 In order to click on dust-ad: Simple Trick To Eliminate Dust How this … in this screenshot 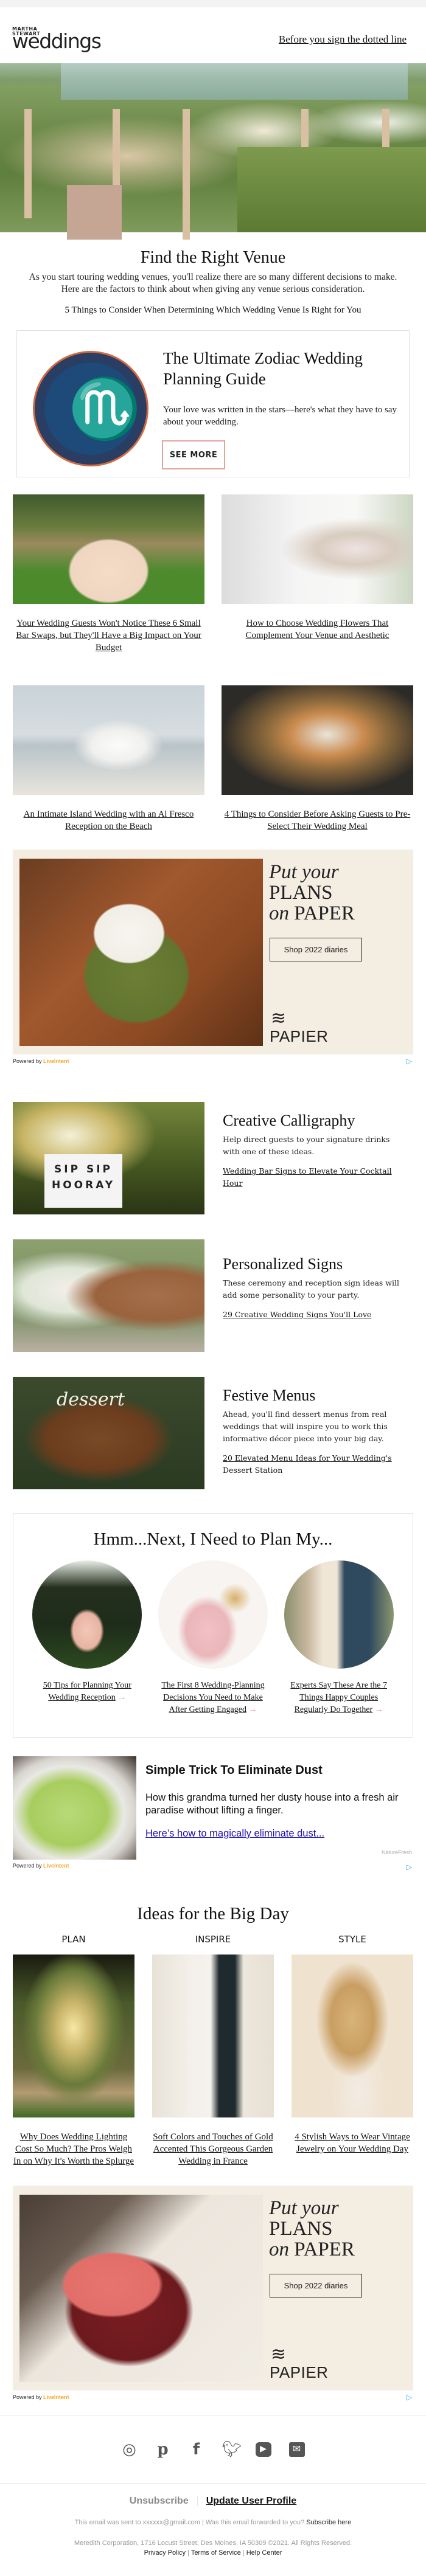, I will do `click(213, 1809)`.